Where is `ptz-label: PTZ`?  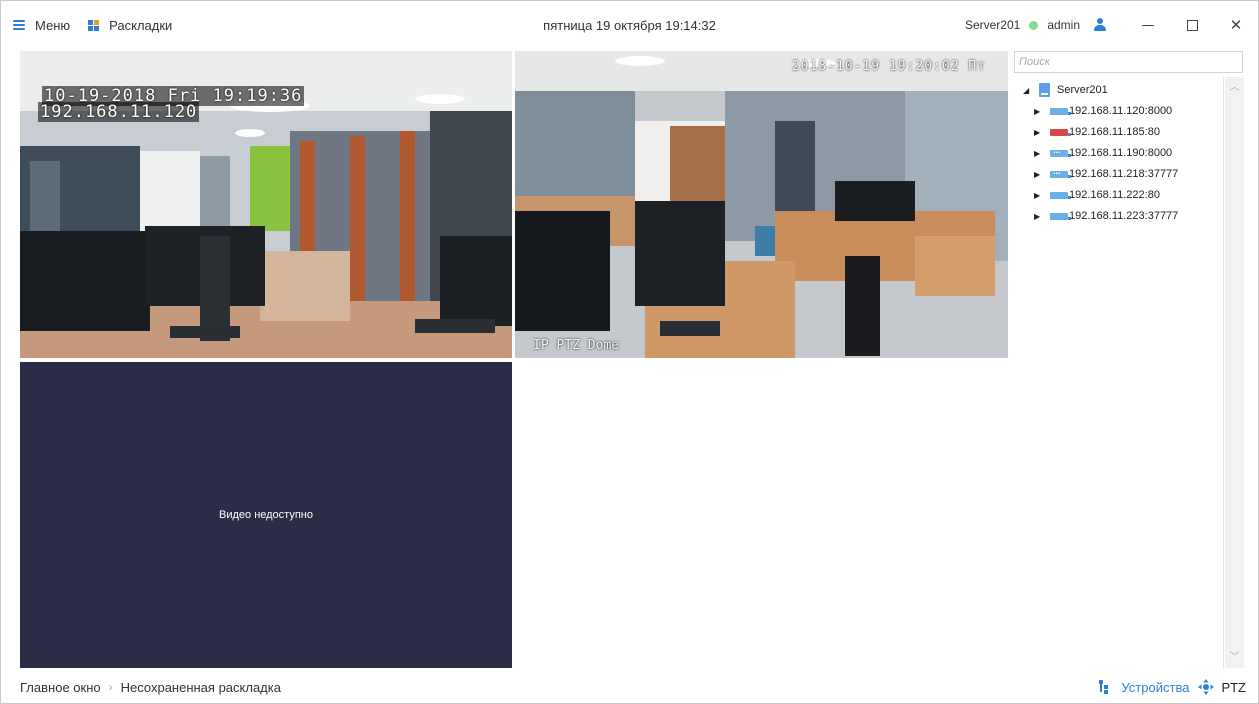
ptz-label: PTZ is located at coordinates (1233, 687).